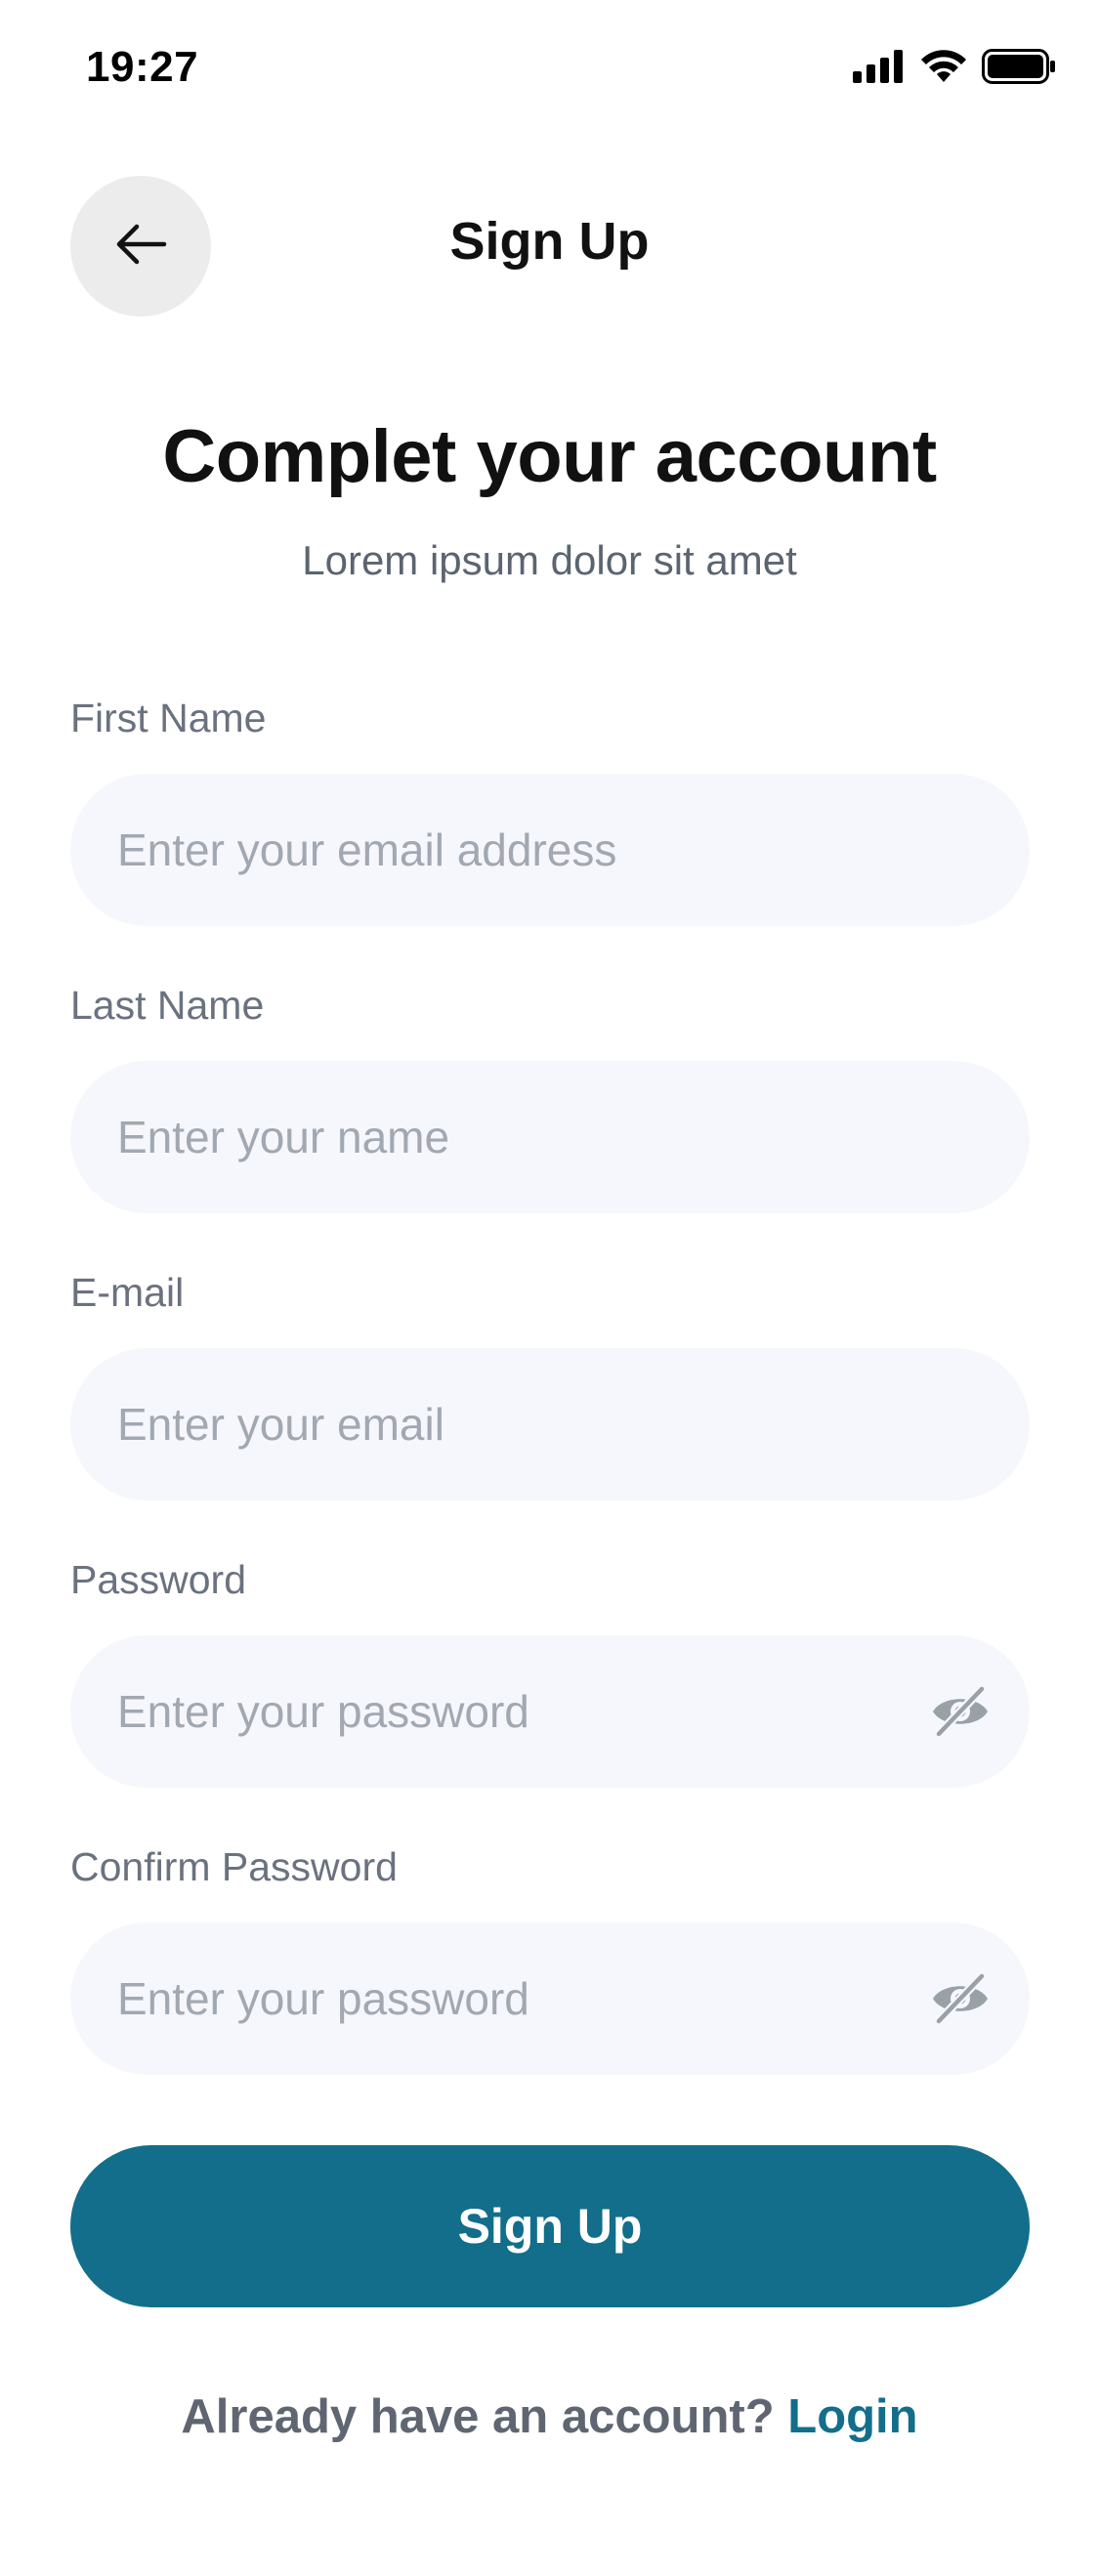 The width and height of the screenshot is (1099, 2576). Describe the element at coordinates (234, 1866) in the screenshot. I see `confirm-password-label: Confirm Password` at that location.